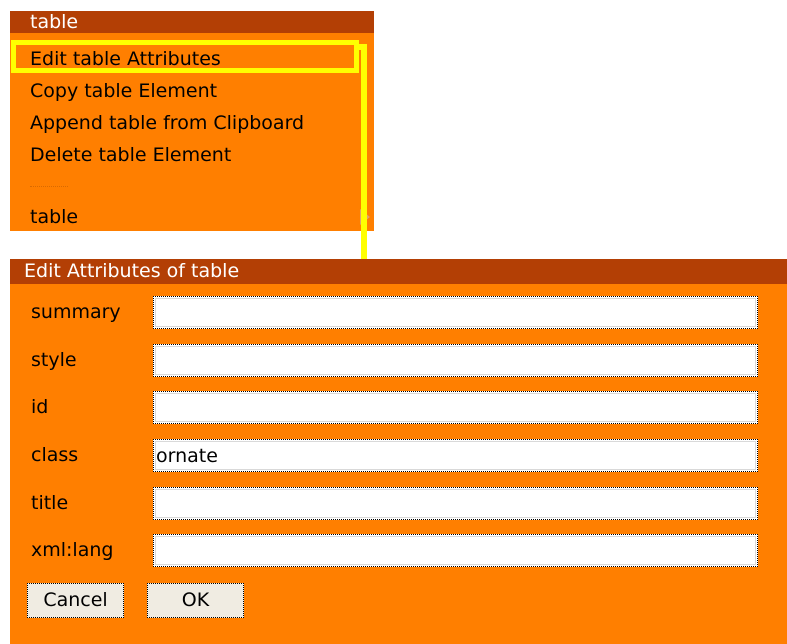 The width and height of the screenshot is (787, 644). What do you see at coordinates (455, 360) in the screenshot?
I see `style-input` at bounding box center [455, 360].